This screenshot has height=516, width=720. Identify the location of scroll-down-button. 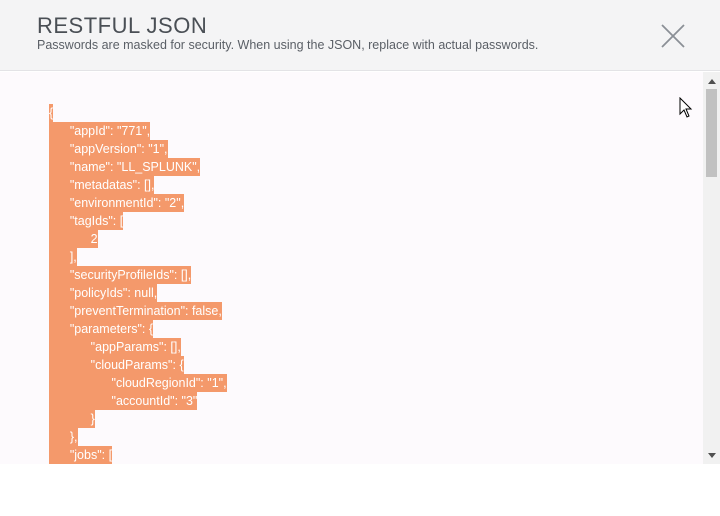
(711, 455).